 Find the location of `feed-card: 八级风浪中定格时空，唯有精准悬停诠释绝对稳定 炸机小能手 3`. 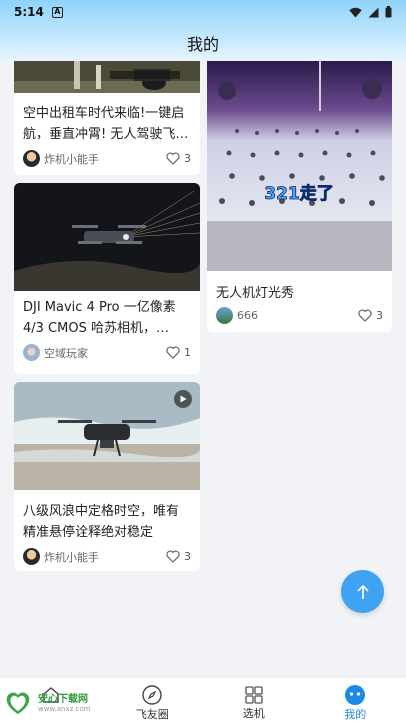

feed-card: 八级风浪中定格时空，唯有精准悬停诠释绝对稳定 炸机小能手 3 is located at coordinates (107, 476).